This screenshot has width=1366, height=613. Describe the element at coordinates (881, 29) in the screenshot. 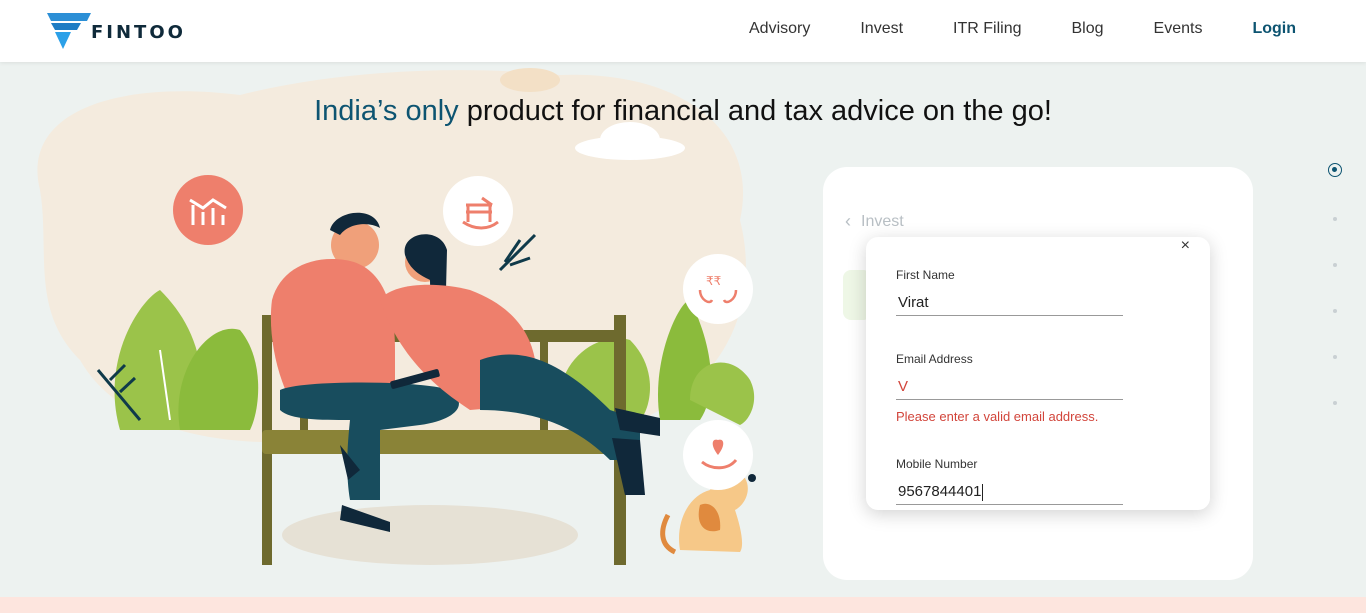

I see `nav-invest: Invest` at that location.